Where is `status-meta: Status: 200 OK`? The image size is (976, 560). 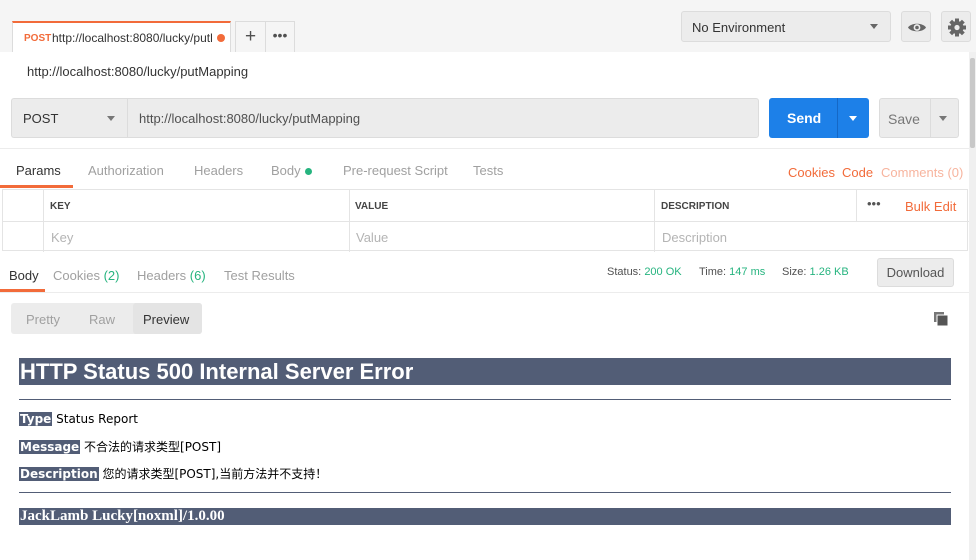 status-meta: Status: 200 OK is located at coordinates (644, 272).